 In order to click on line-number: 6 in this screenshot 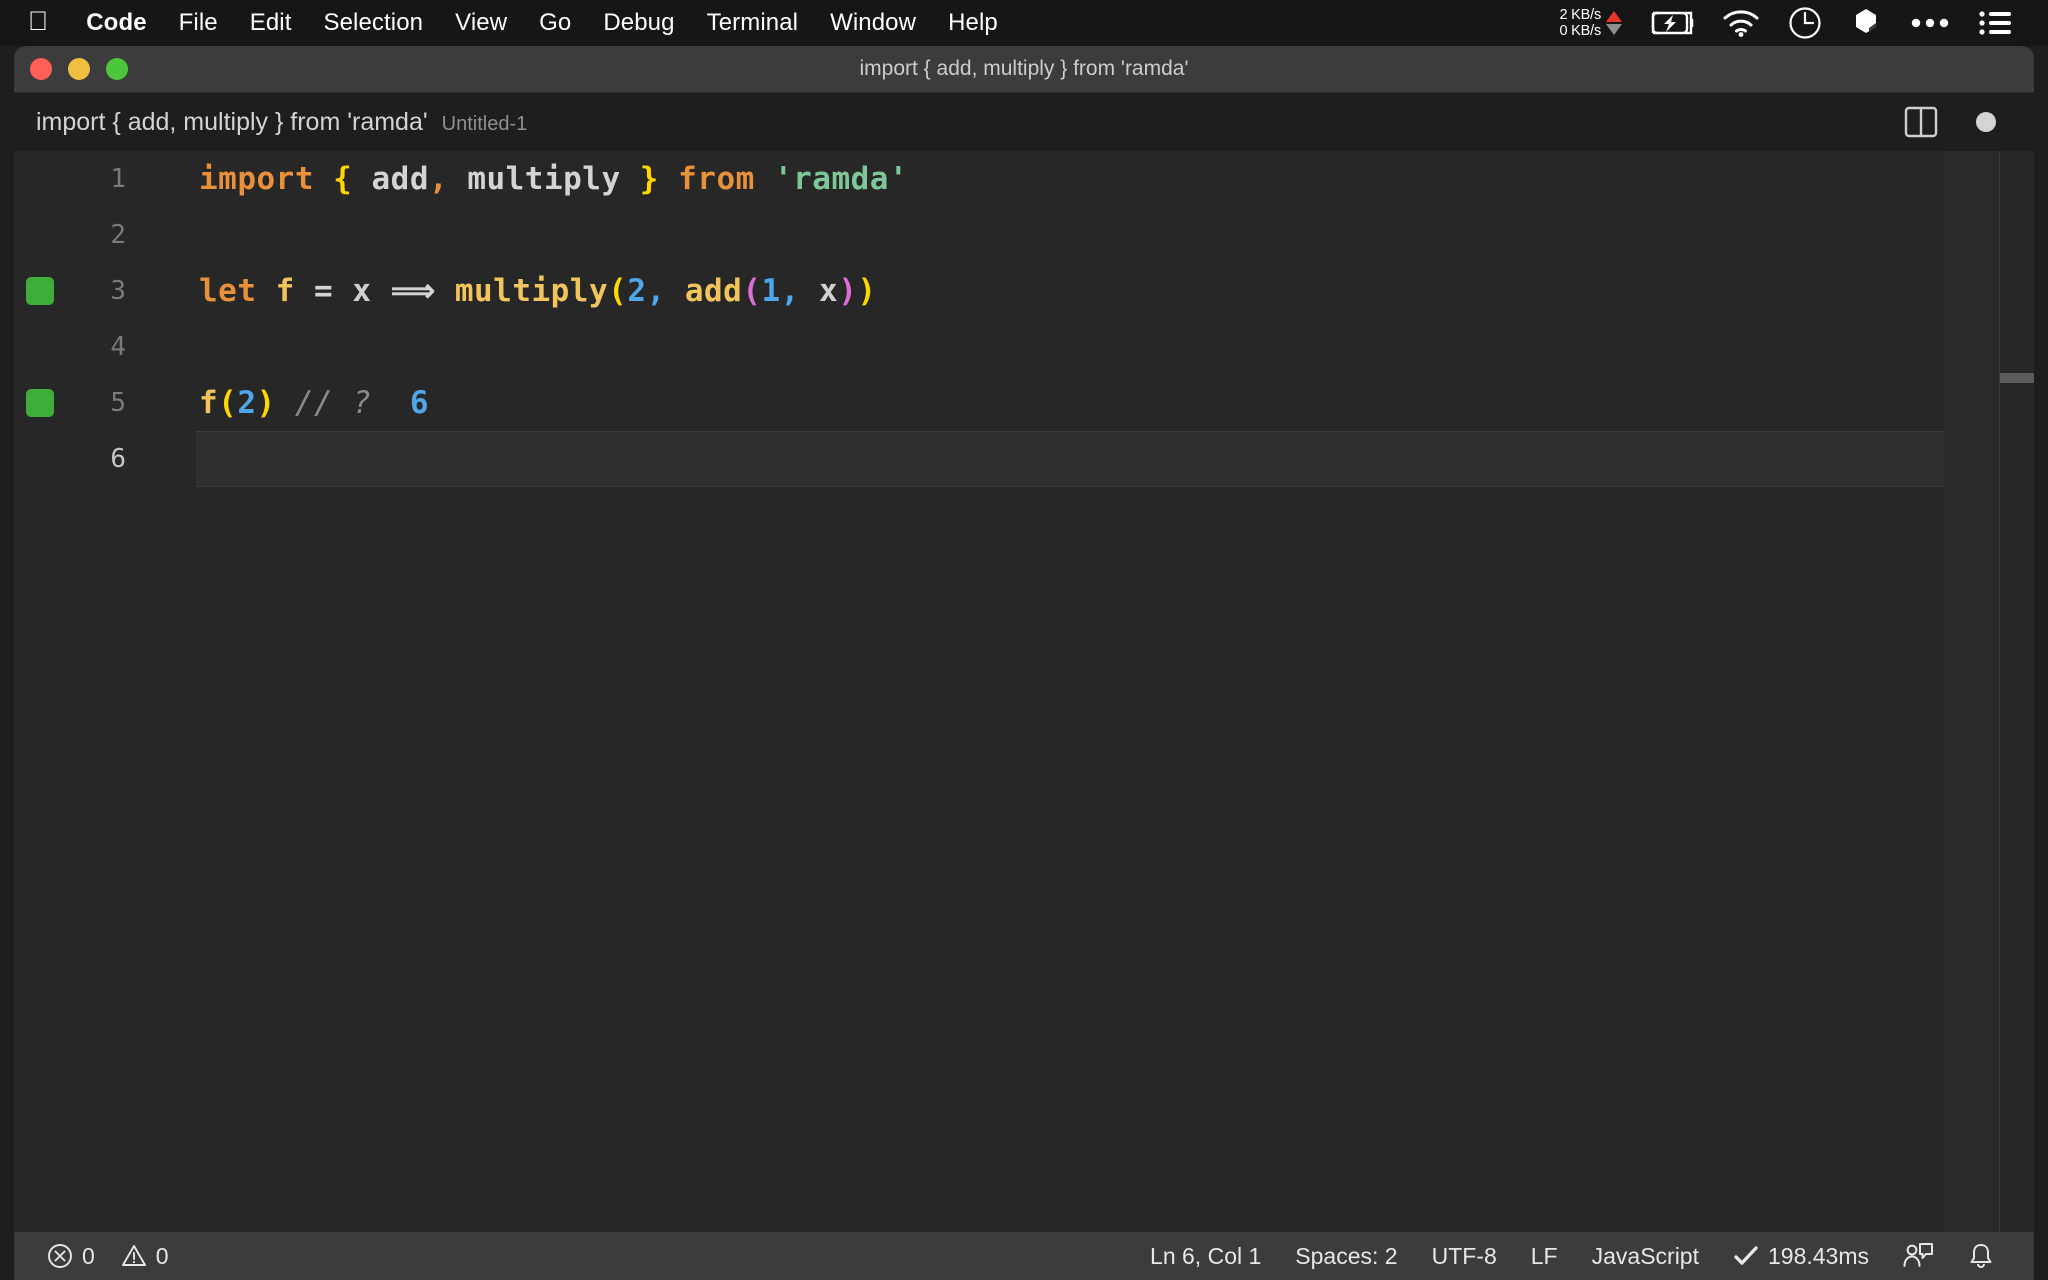, I will do `click(118, 459)`.